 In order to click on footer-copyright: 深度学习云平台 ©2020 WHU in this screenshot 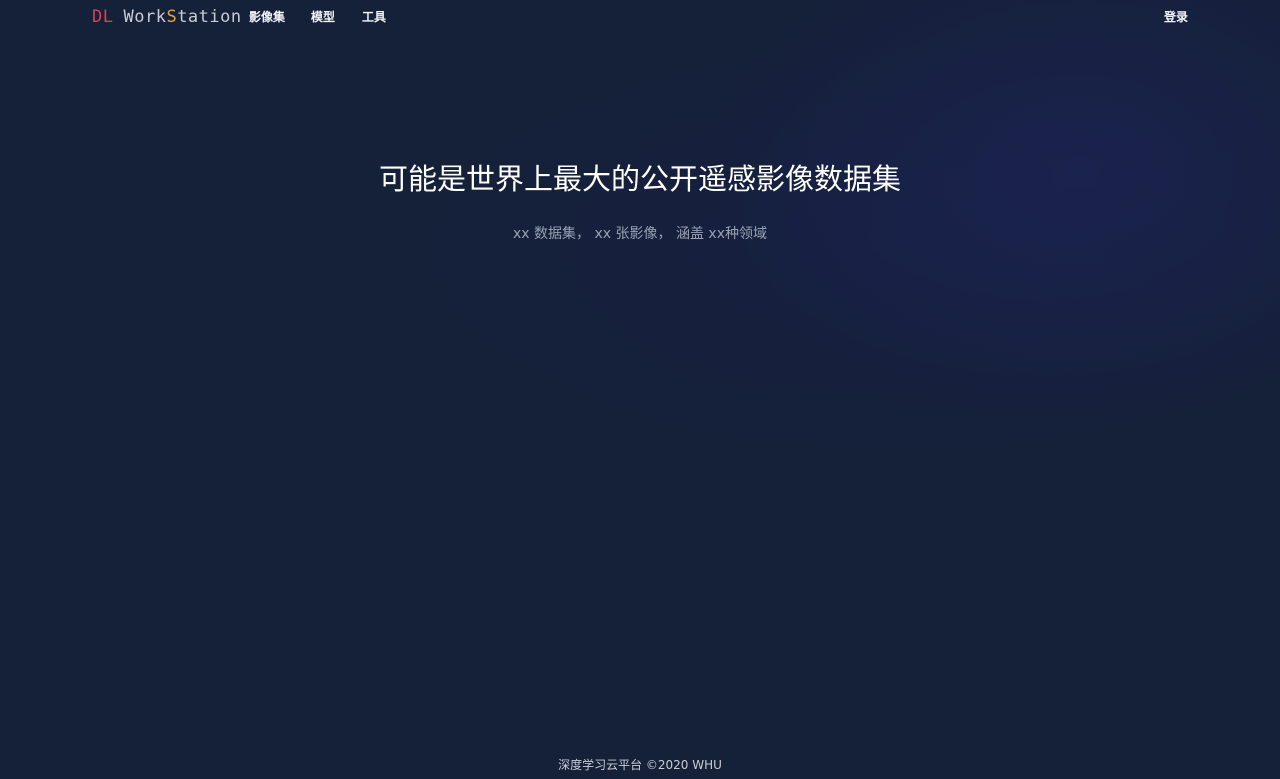, I will do `click(640, 765)`.